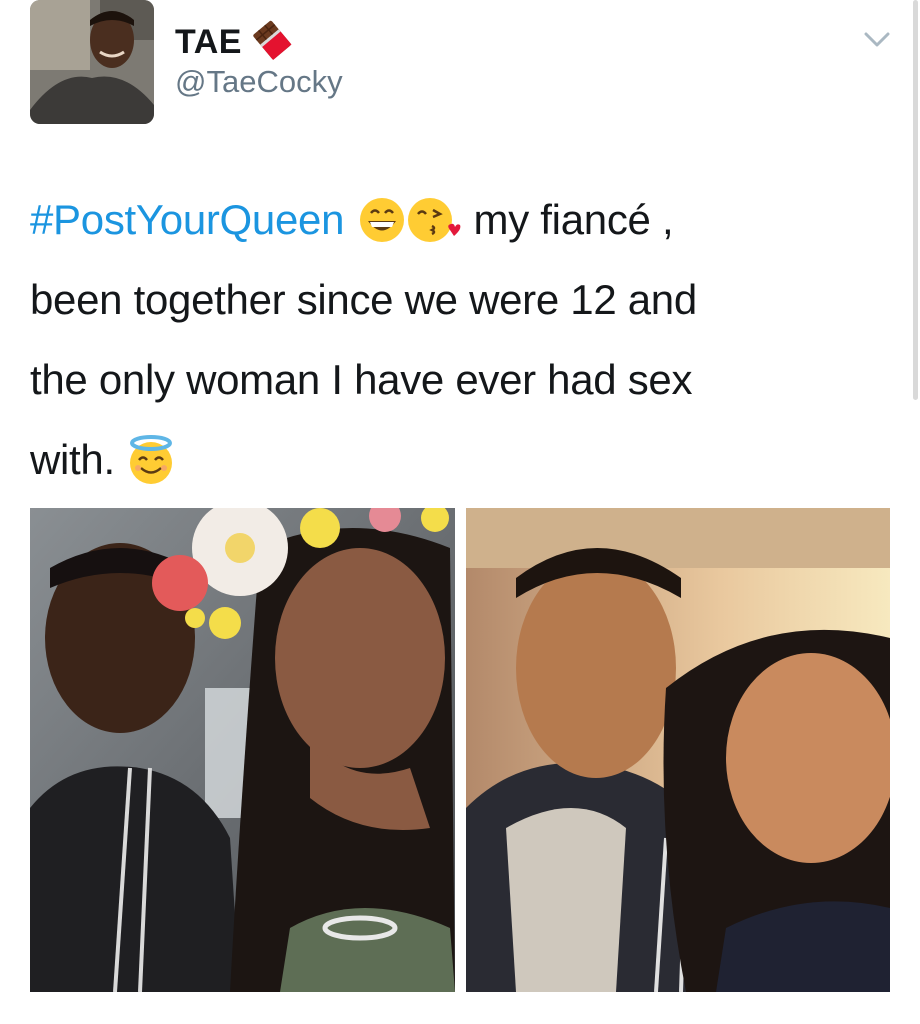 This screenshot has height=1024, width=920. Describe the element at coordinates (382, 220) in the screenshot. I see `grinning-face-icon` at that location.